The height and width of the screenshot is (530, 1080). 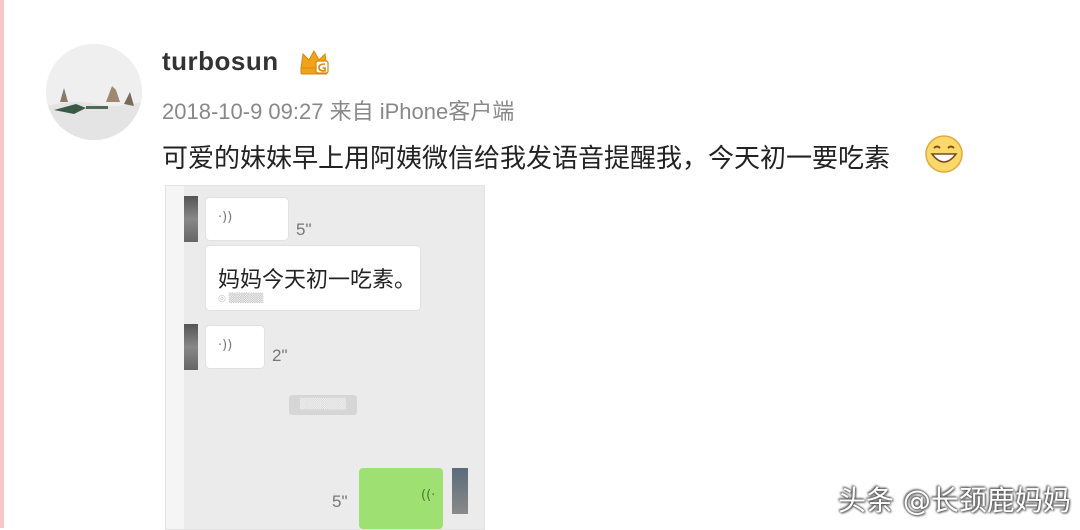 What do you see at coordinates (314, 63) in the screenshot?
I see `vip-crown-icon` at bounding box center [314, 63].